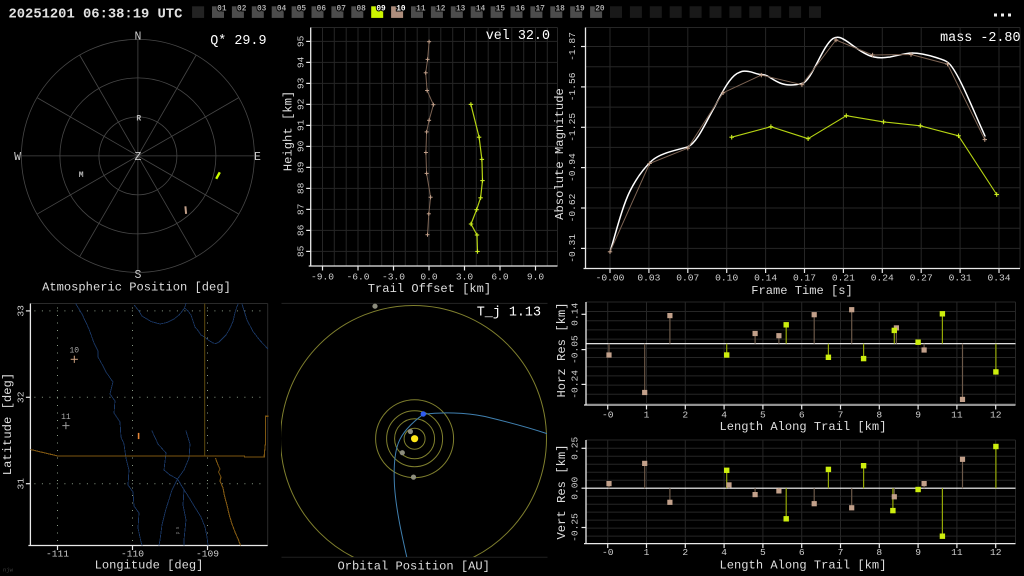 Image resolution: width=1024 pixels, height=576 pixels. I want to click on svg-text: 31, so click(21, 484).